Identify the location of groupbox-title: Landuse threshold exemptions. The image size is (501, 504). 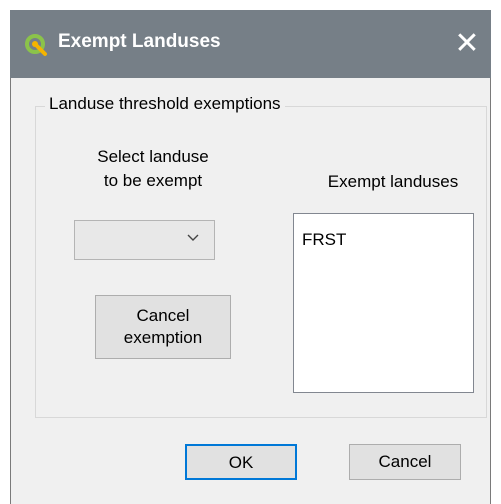
(165, 104).